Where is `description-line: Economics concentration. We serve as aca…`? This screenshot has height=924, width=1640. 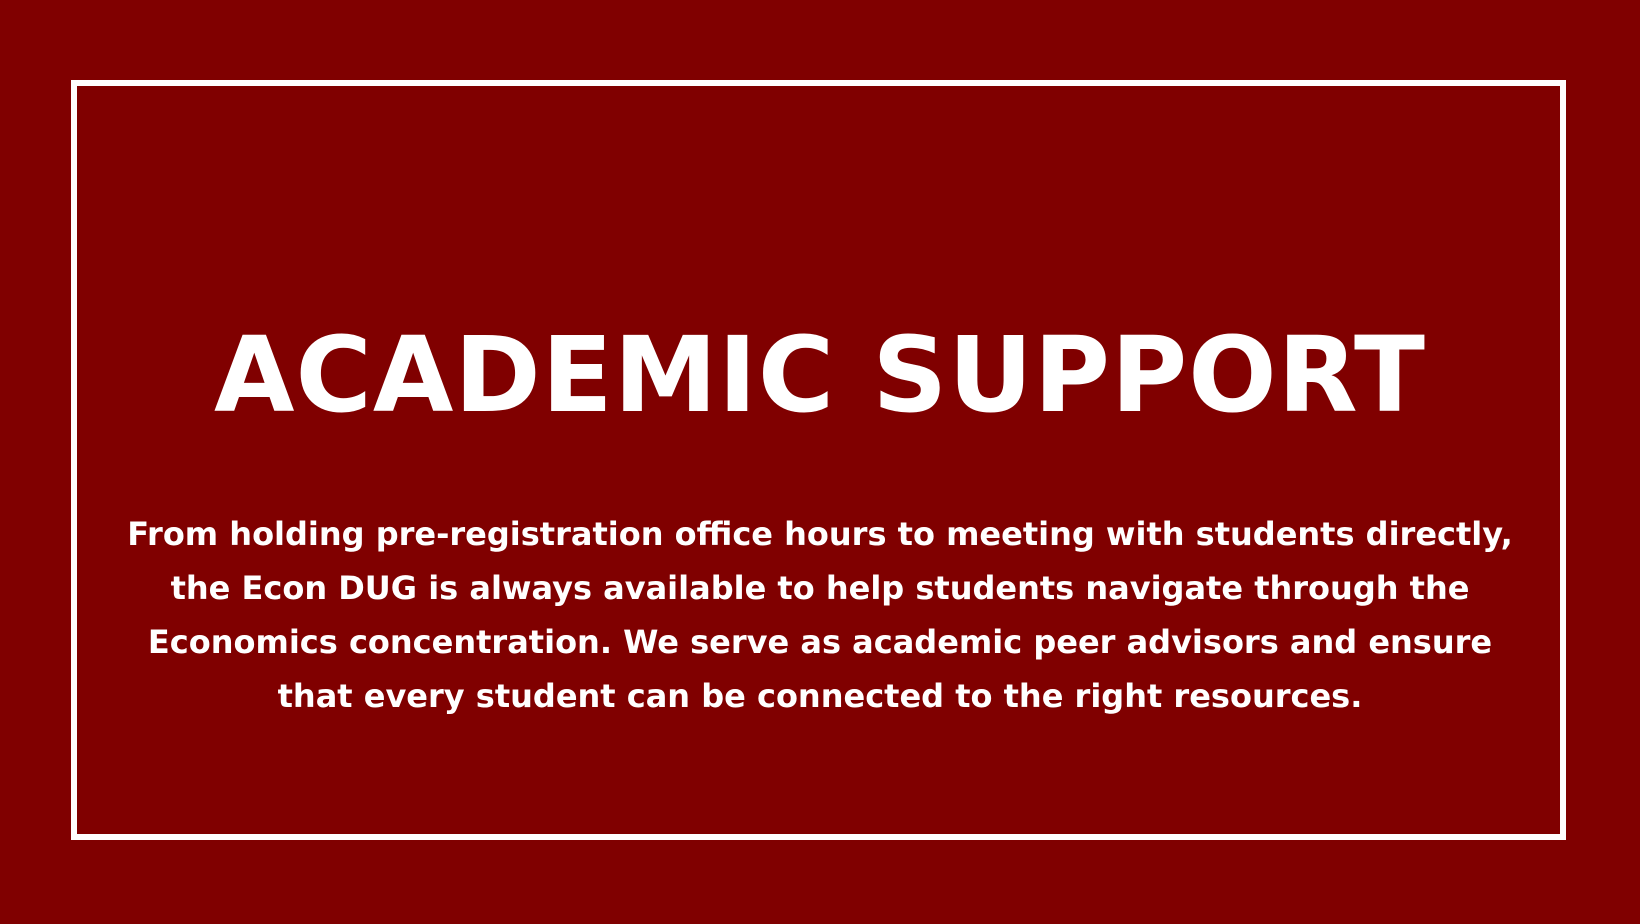 description-line: Economics concentration. We serve as aca… is located at coordinates (820, 642).